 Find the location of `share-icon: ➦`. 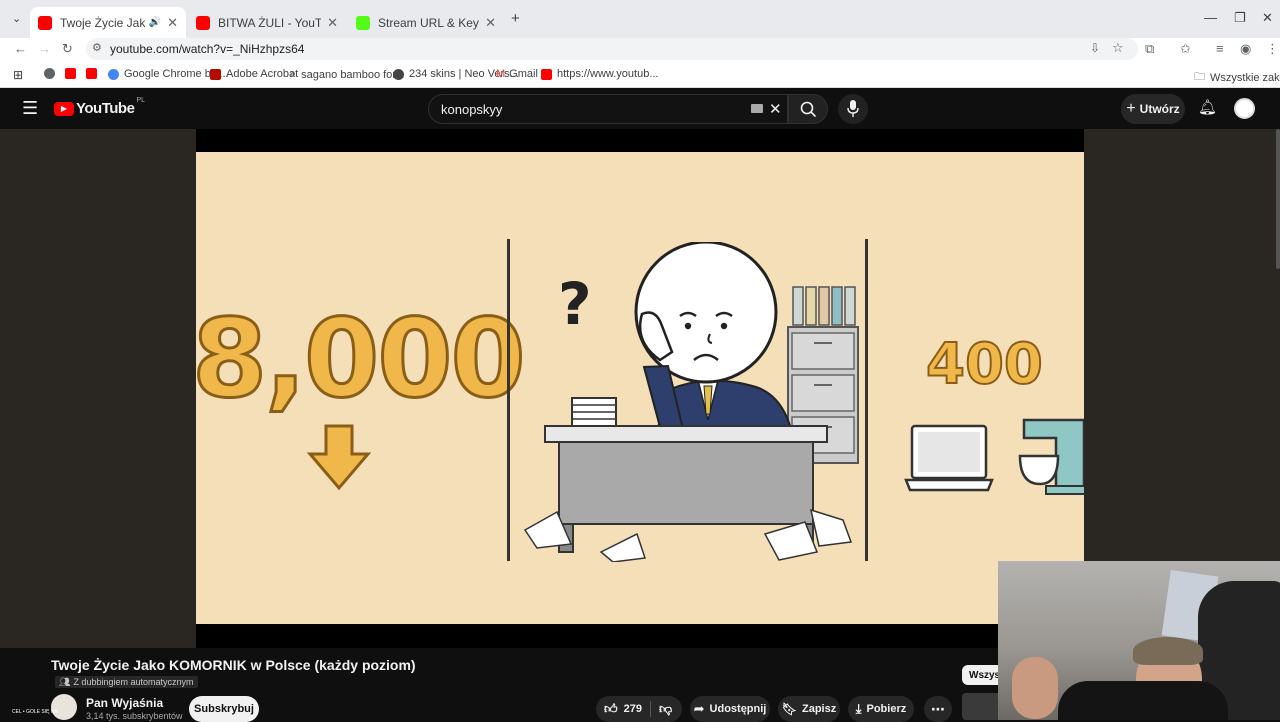

share-icon: ➦ is located at coordinates (699, 708).